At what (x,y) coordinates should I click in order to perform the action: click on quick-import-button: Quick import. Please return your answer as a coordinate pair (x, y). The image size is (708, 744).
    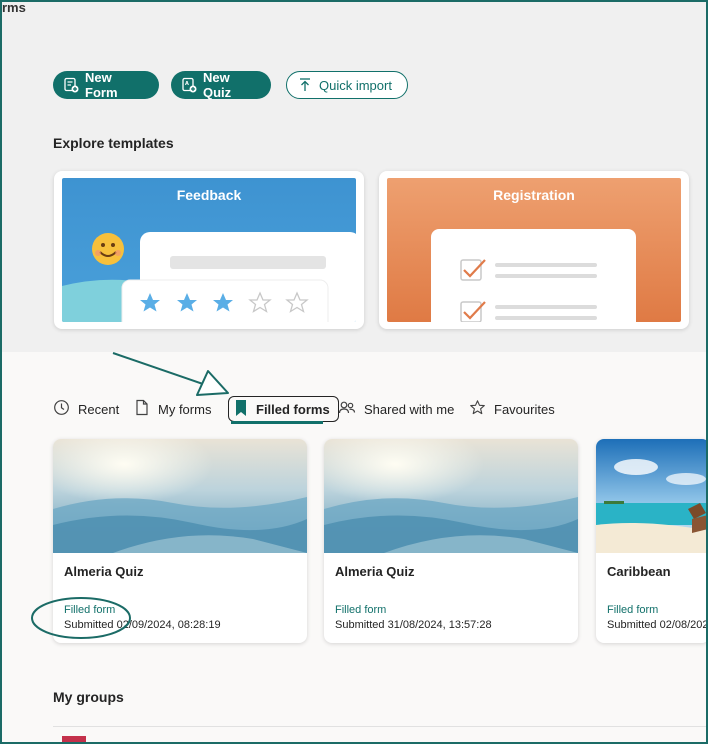
    Looking at the image, I should click on (347, 85).